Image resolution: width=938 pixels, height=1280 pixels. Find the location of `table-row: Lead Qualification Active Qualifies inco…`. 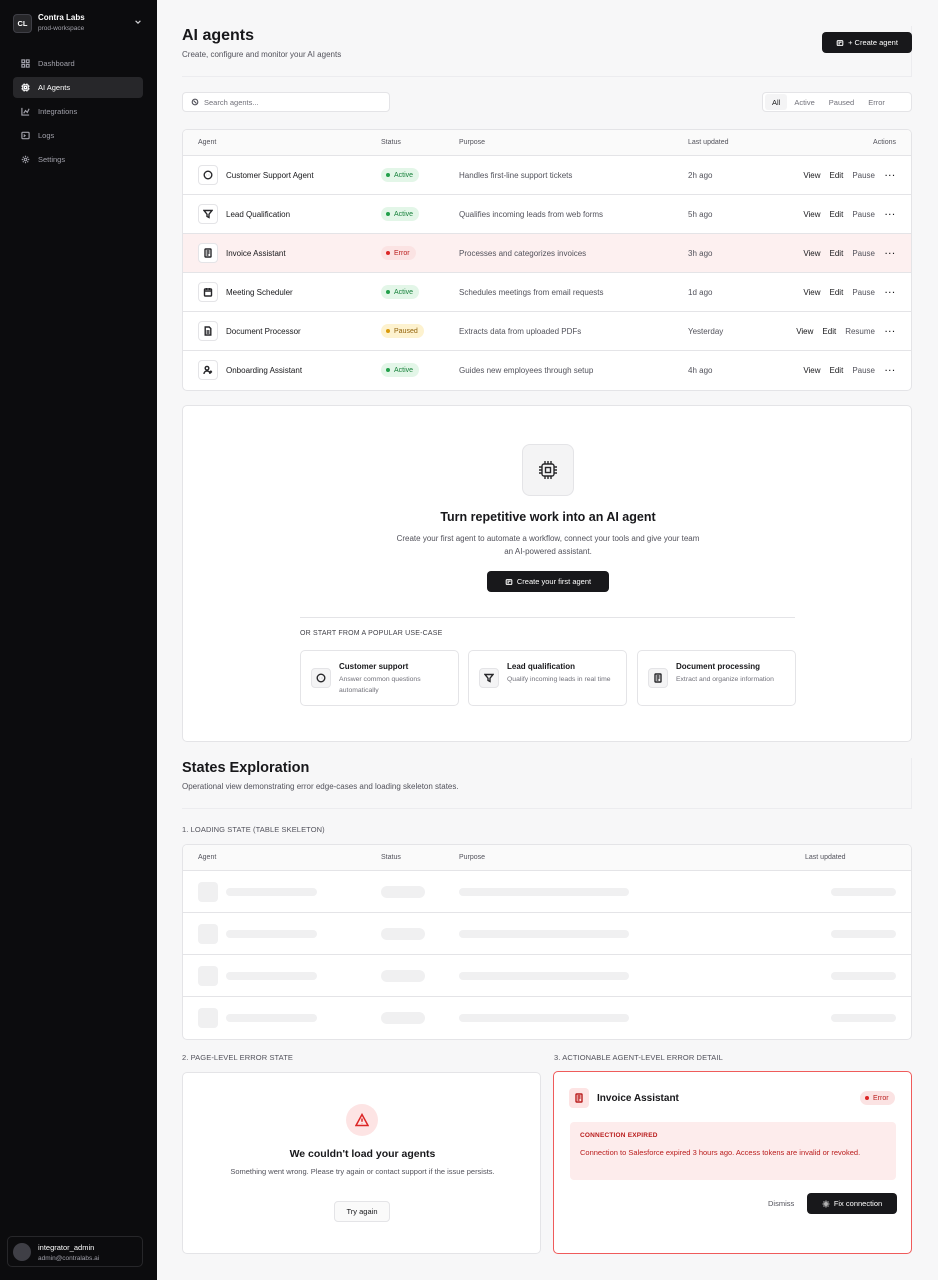

table-row: Lead Qualification Active Qualifies inco… is located at coordinates (547, 214).